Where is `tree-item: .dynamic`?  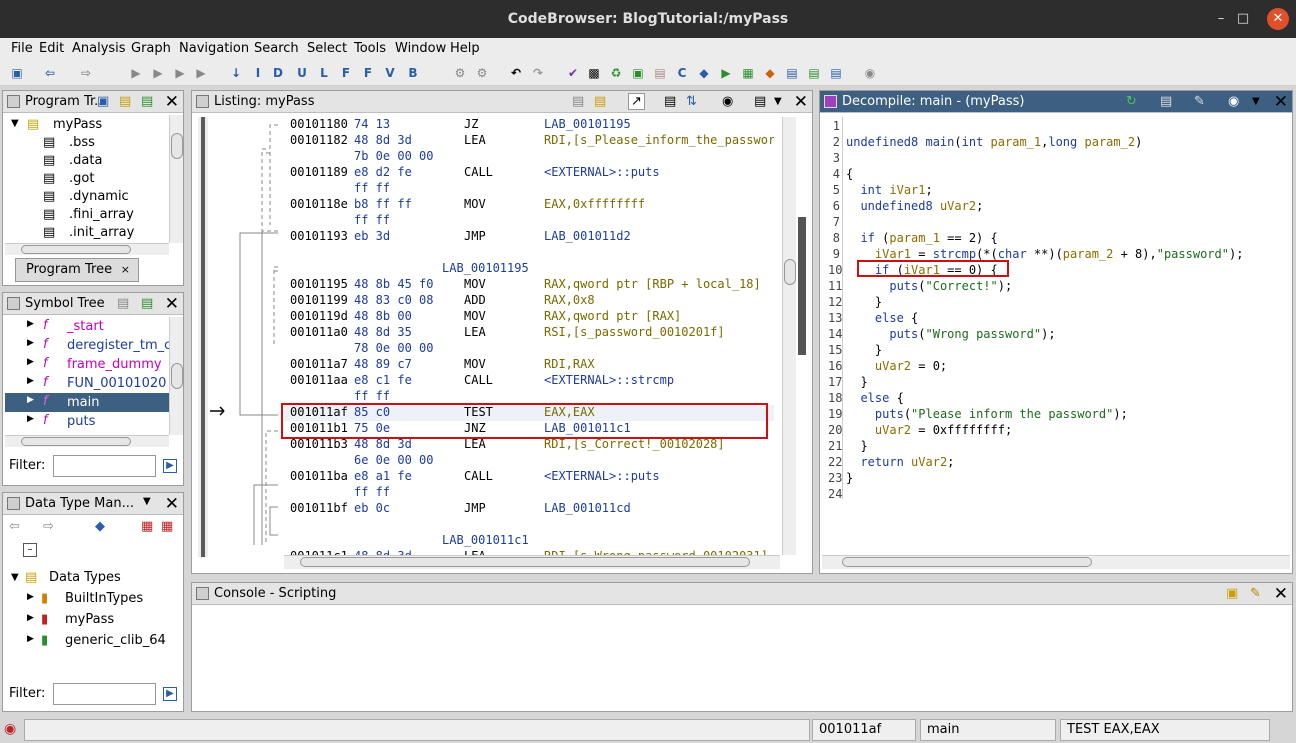 tree-item: .dynamic is located at coordinates (99, 196).